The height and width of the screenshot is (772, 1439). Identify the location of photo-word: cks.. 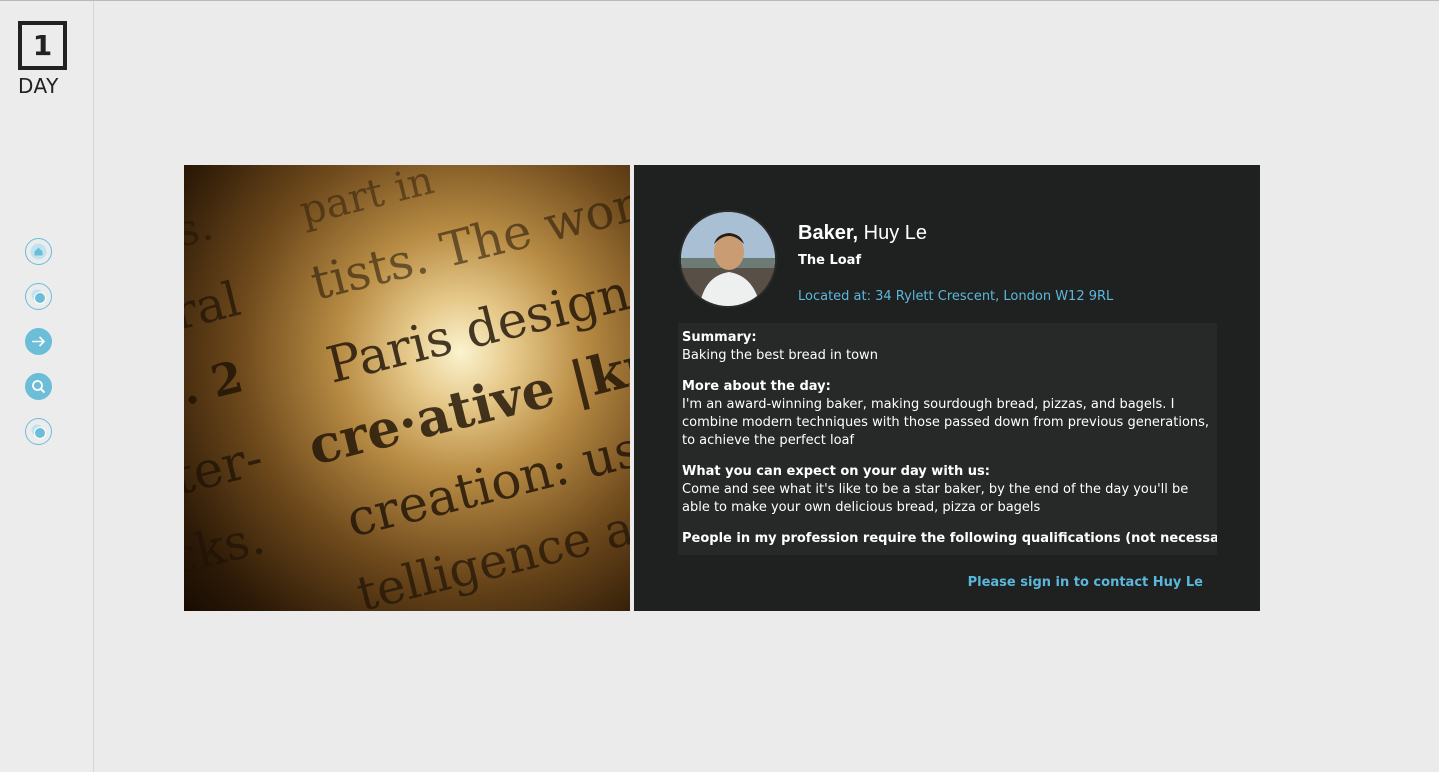
(227, 548).